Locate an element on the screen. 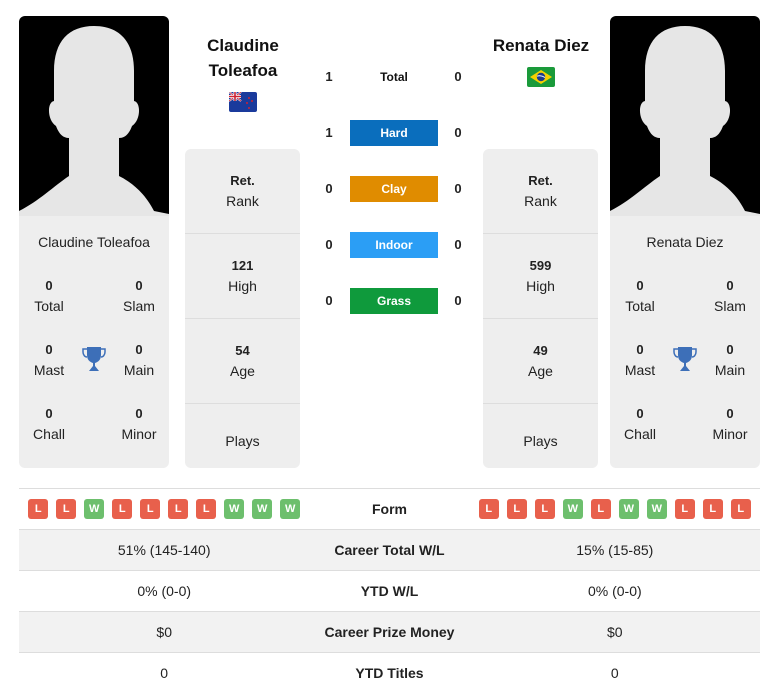  player2-masters-titles: 0 Mast is located at coordinates (640, 360).